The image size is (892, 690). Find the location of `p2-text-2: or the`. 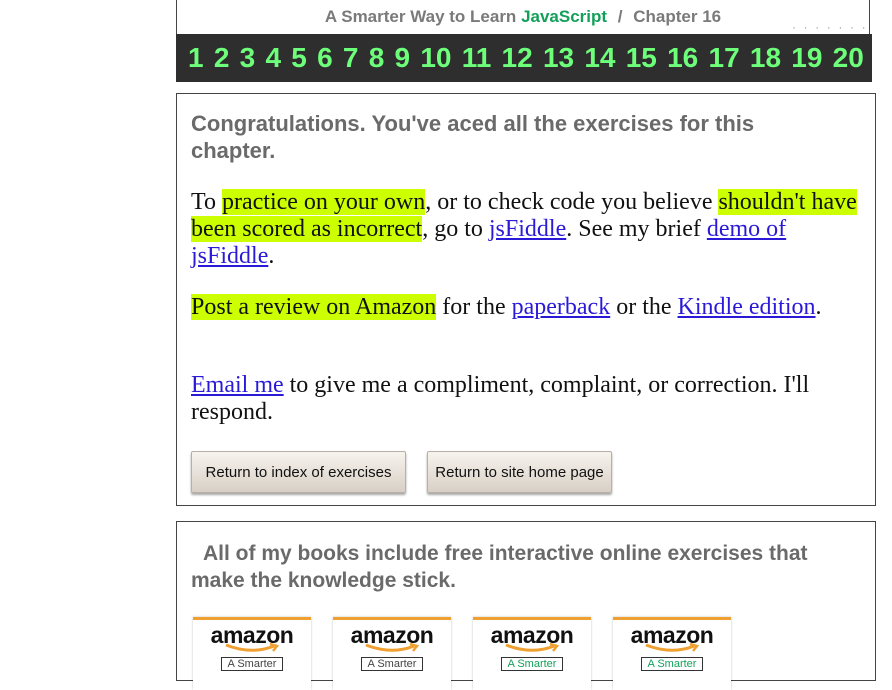

p2-text-2: or the is located at coordinates (644, 307).